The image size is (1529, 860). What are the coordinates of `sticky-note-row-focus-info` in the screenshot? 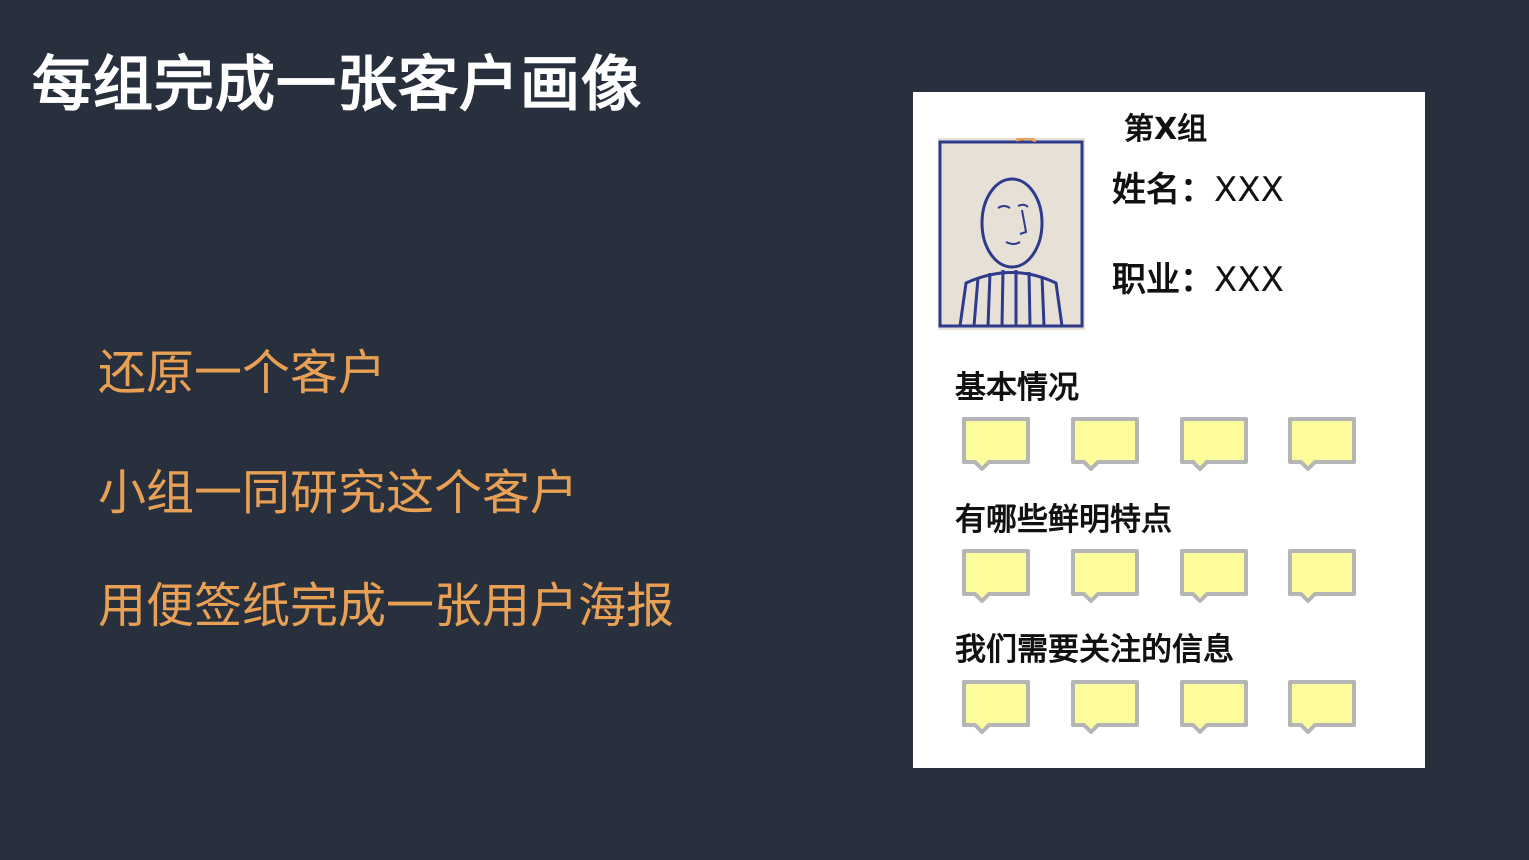 It's located at (1161, 707).